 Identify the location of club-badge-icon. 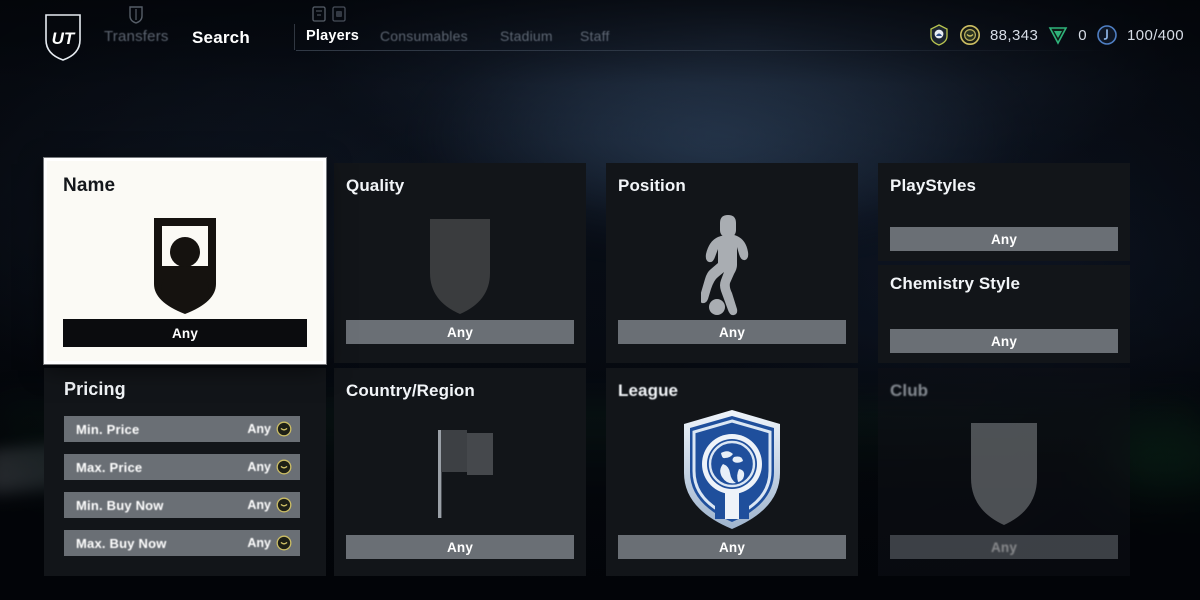
(939, 35).